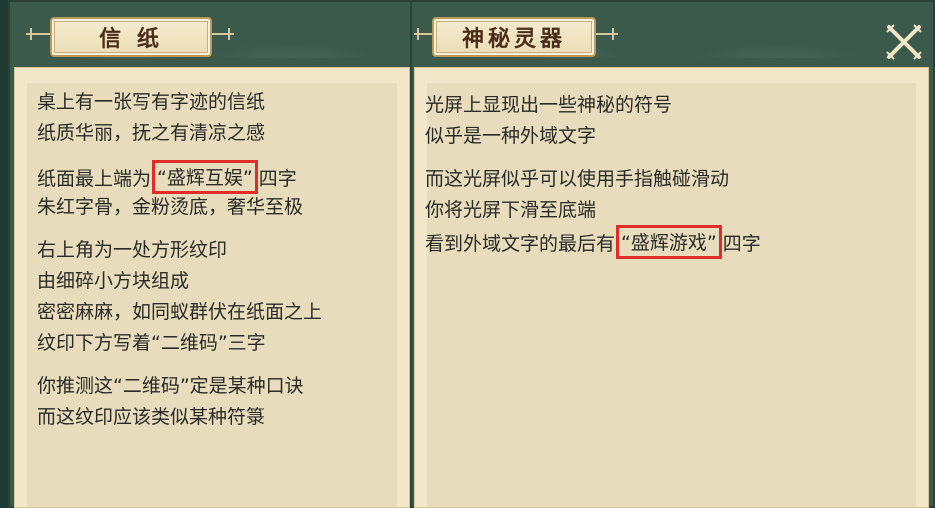 The width and height of the screenshot is (935, 508). I want to click on letter-title-plate: 信 纸, so click(131, 37).